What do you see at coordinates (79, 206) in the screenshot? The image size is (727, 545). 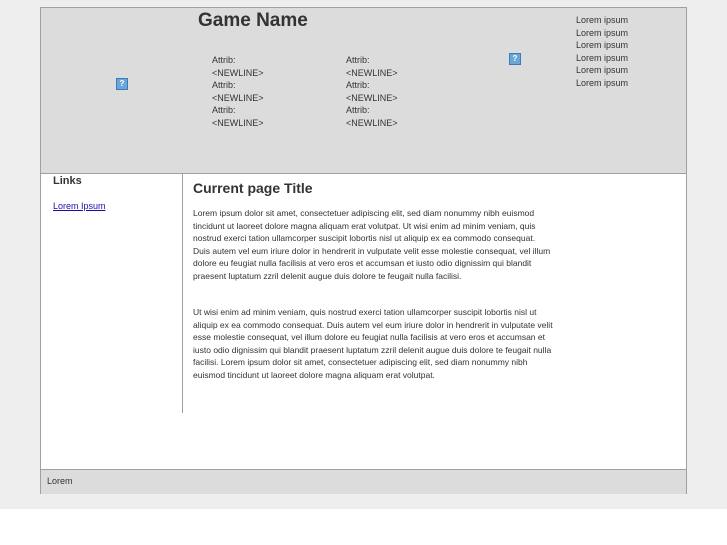 I see `sidebar-link-lorem-ipsum: Lorem Ipsum` at bounding box center [79, 206].